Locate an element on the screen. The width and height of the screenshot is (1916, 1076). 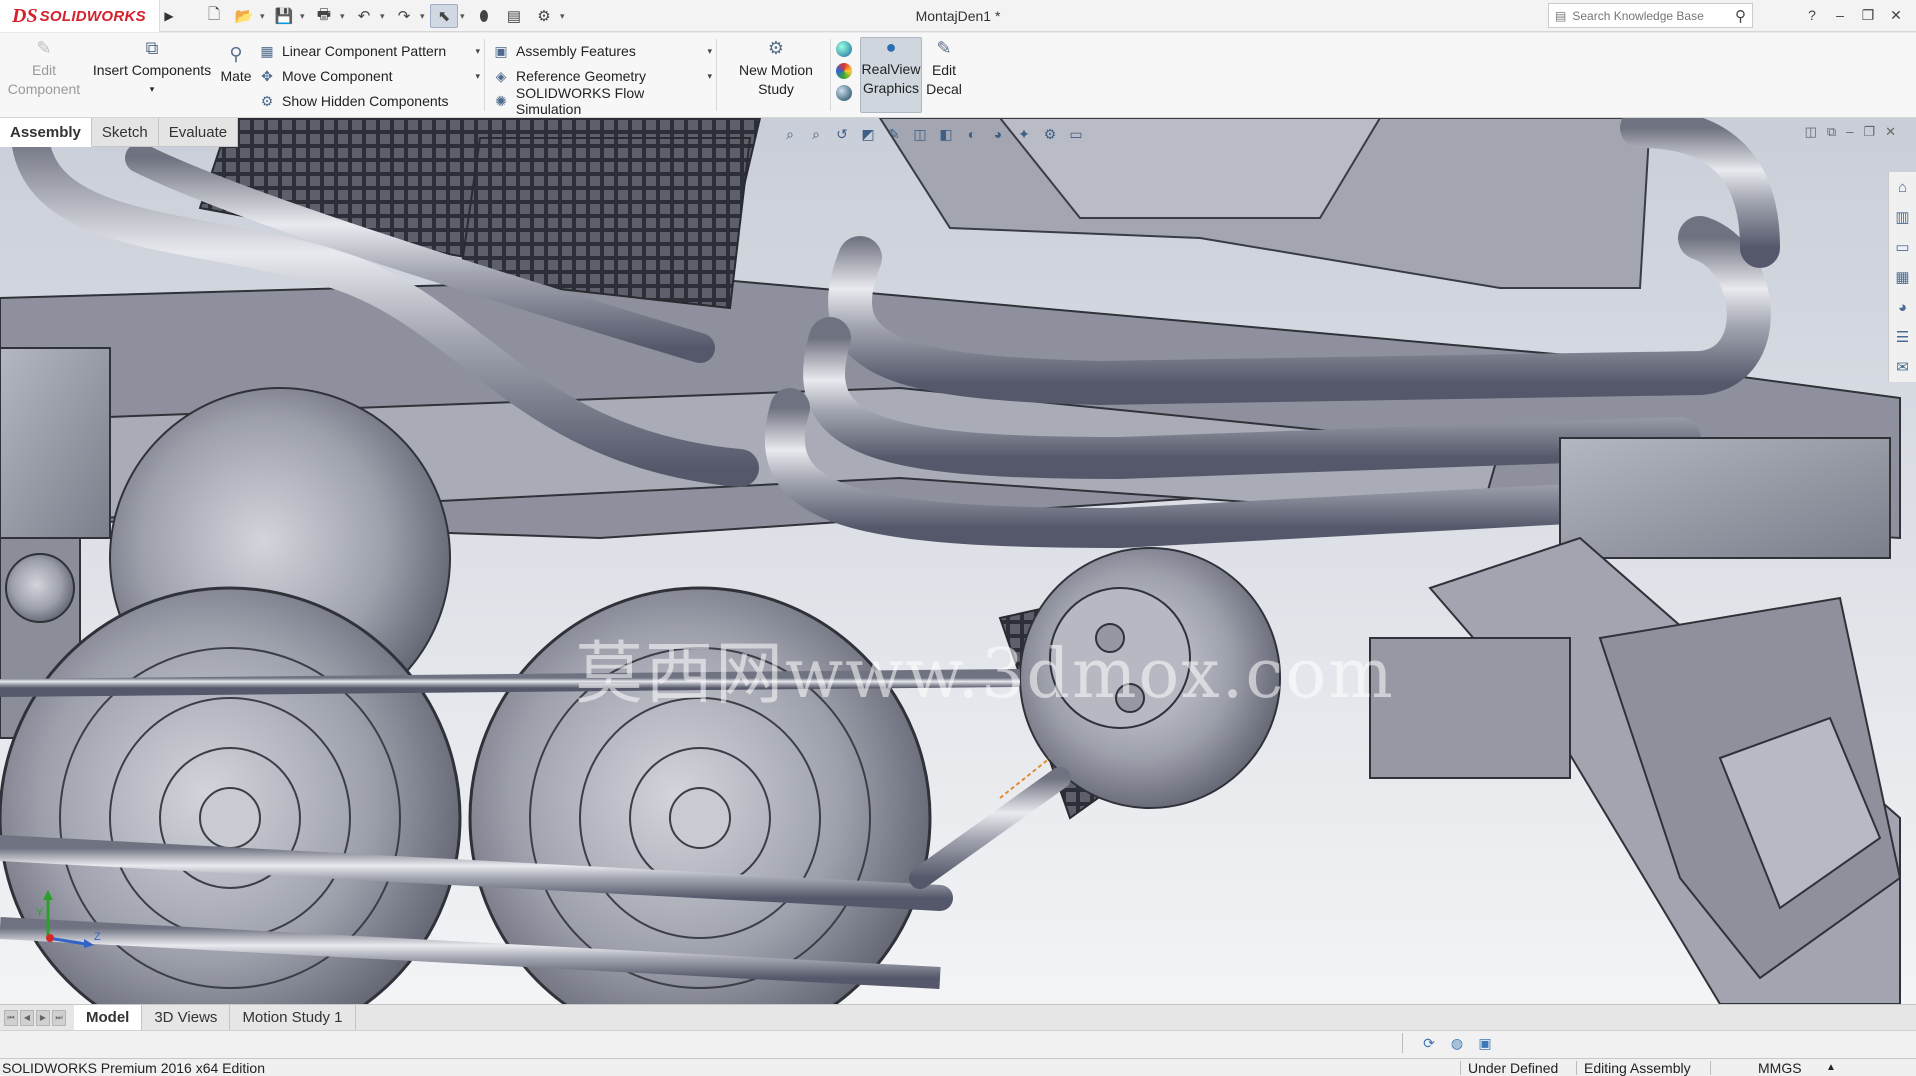
linear-pattern-dropdown-icon: ▾ is located at coordinates (477, 51).